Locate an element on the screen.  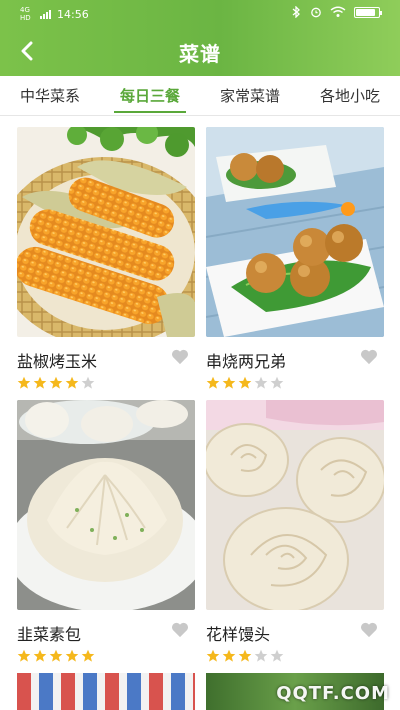
status-bar: 4G HD 14:56 is located at coordinates (200, 13).